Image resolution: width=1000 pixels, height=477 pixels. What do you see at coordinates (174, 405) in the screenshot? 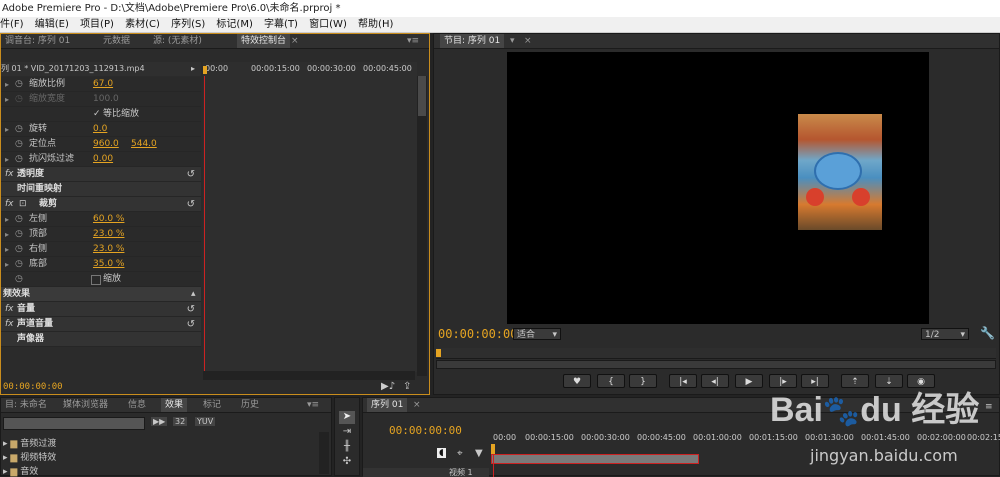
I see `tab-effects: 效果` at bounding box center [174, 405].